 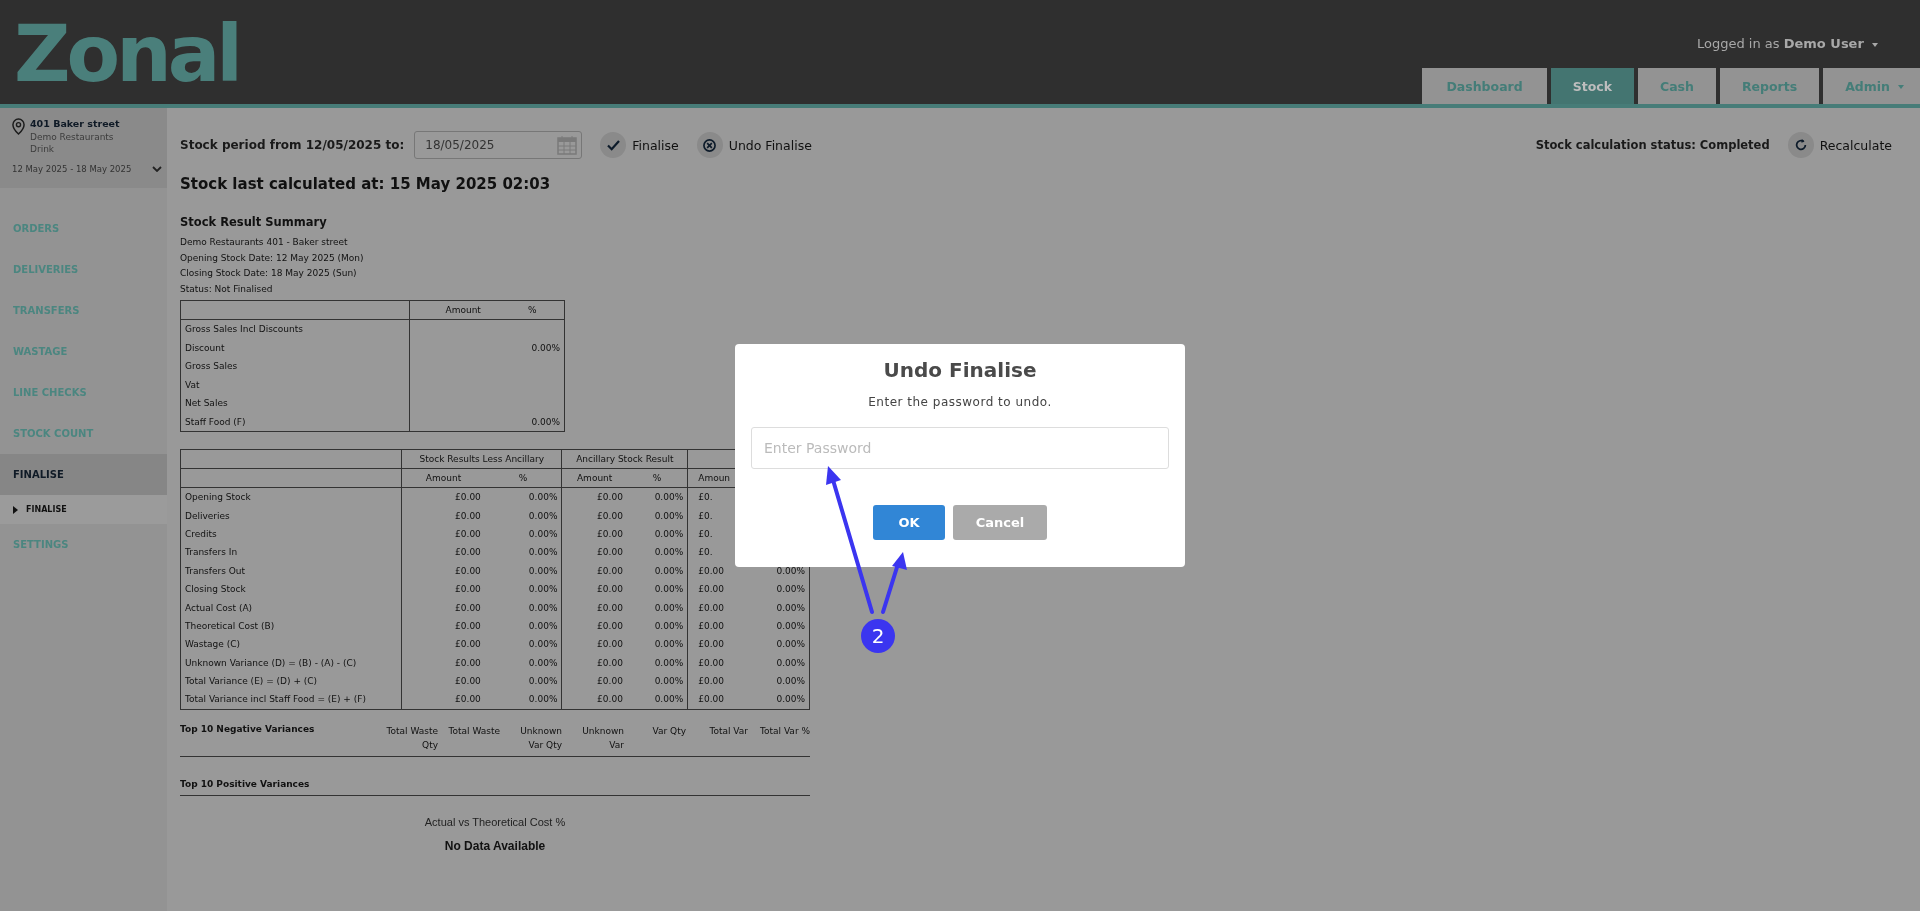 What do you see at coordinates (878, 636) in the screenshot?
I see `step-badge: 2` at bounding box center [878, 636].